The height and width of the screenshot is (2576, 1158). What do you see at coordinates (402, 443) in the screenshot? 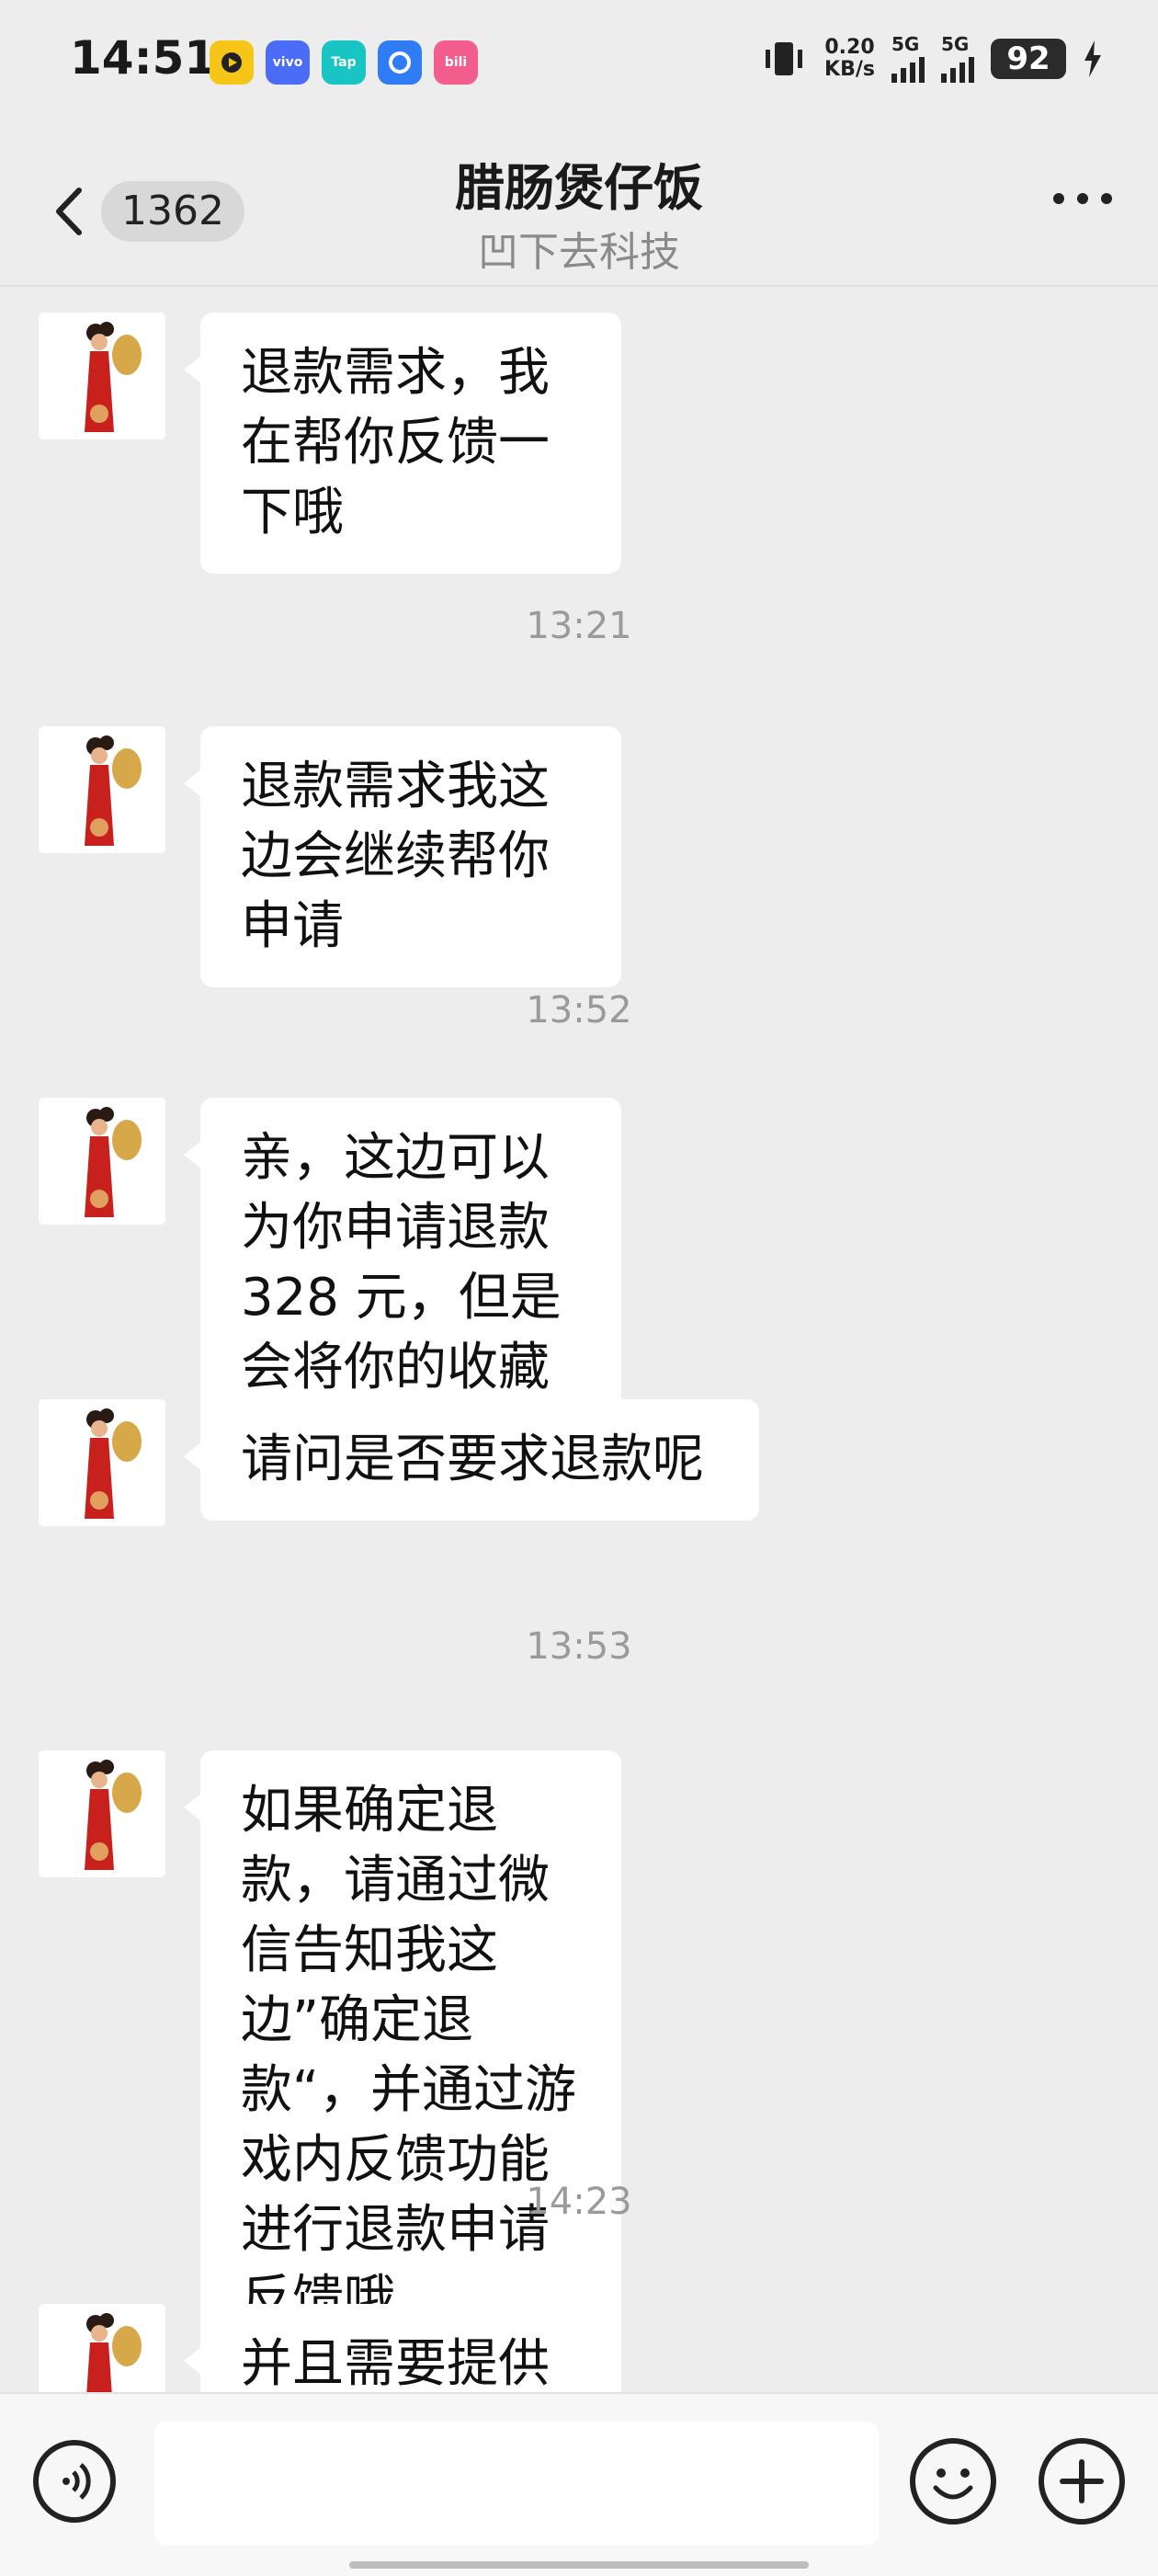
I see `incoming-message-bubble: 退款需求，我在帮你反馈一下哦` at bounding box center [402, 443].